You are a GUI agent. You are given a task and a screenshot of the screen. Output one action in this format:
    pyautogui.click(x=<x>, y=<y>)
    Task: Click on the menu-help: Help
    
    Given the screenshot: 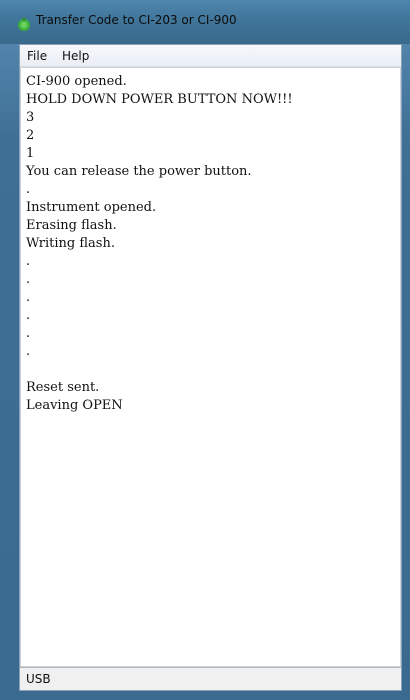 What is the action you would take?
    pyautogui.click(x=75, y=56)
    